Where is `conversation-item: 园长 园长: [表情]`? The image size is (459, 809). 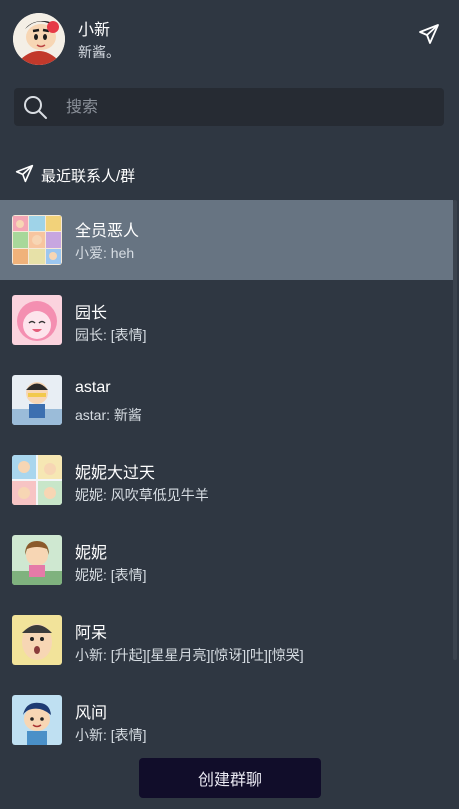
conversation-item: 园长 园长: [表情] is located at coordinates (226, 320).